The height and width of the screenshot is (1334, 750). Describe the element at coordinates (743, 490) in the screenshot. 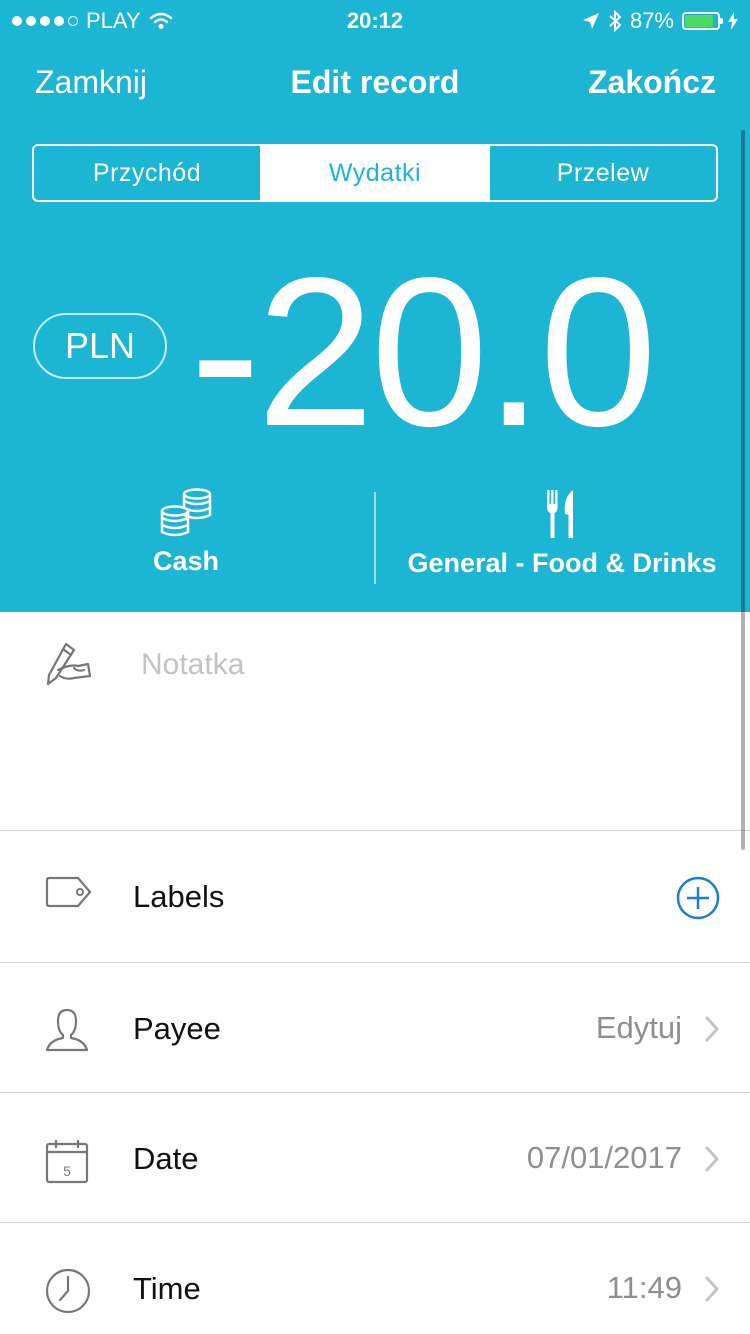

I see `scrollbar` at that location.